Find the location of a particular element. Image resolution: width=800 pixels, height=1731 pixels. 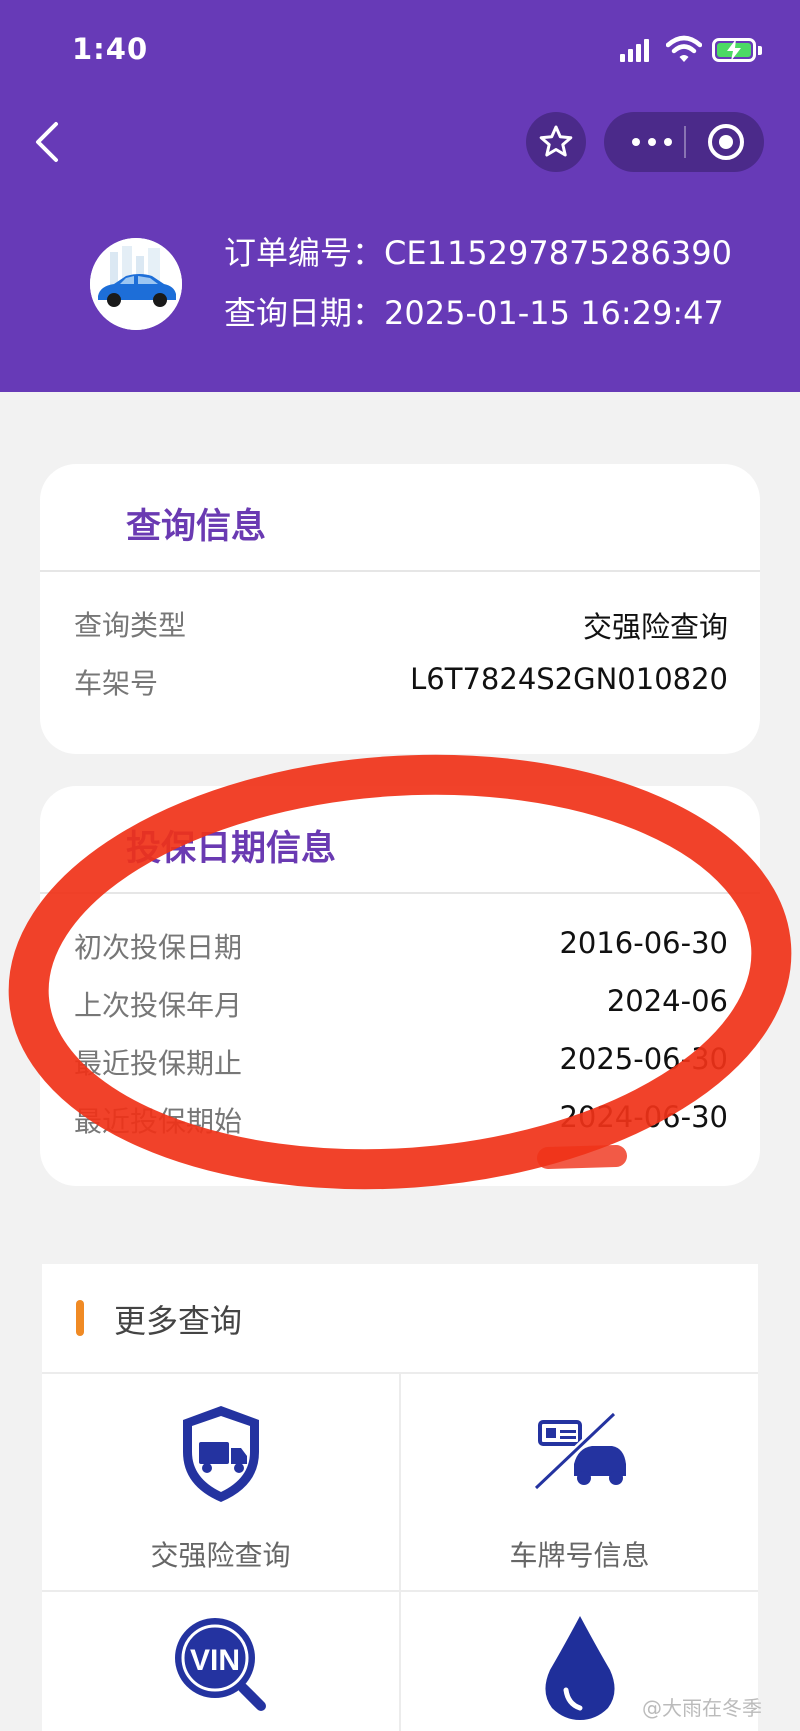

tile-vin-search: VIN is located at coordinates (220, 1661).